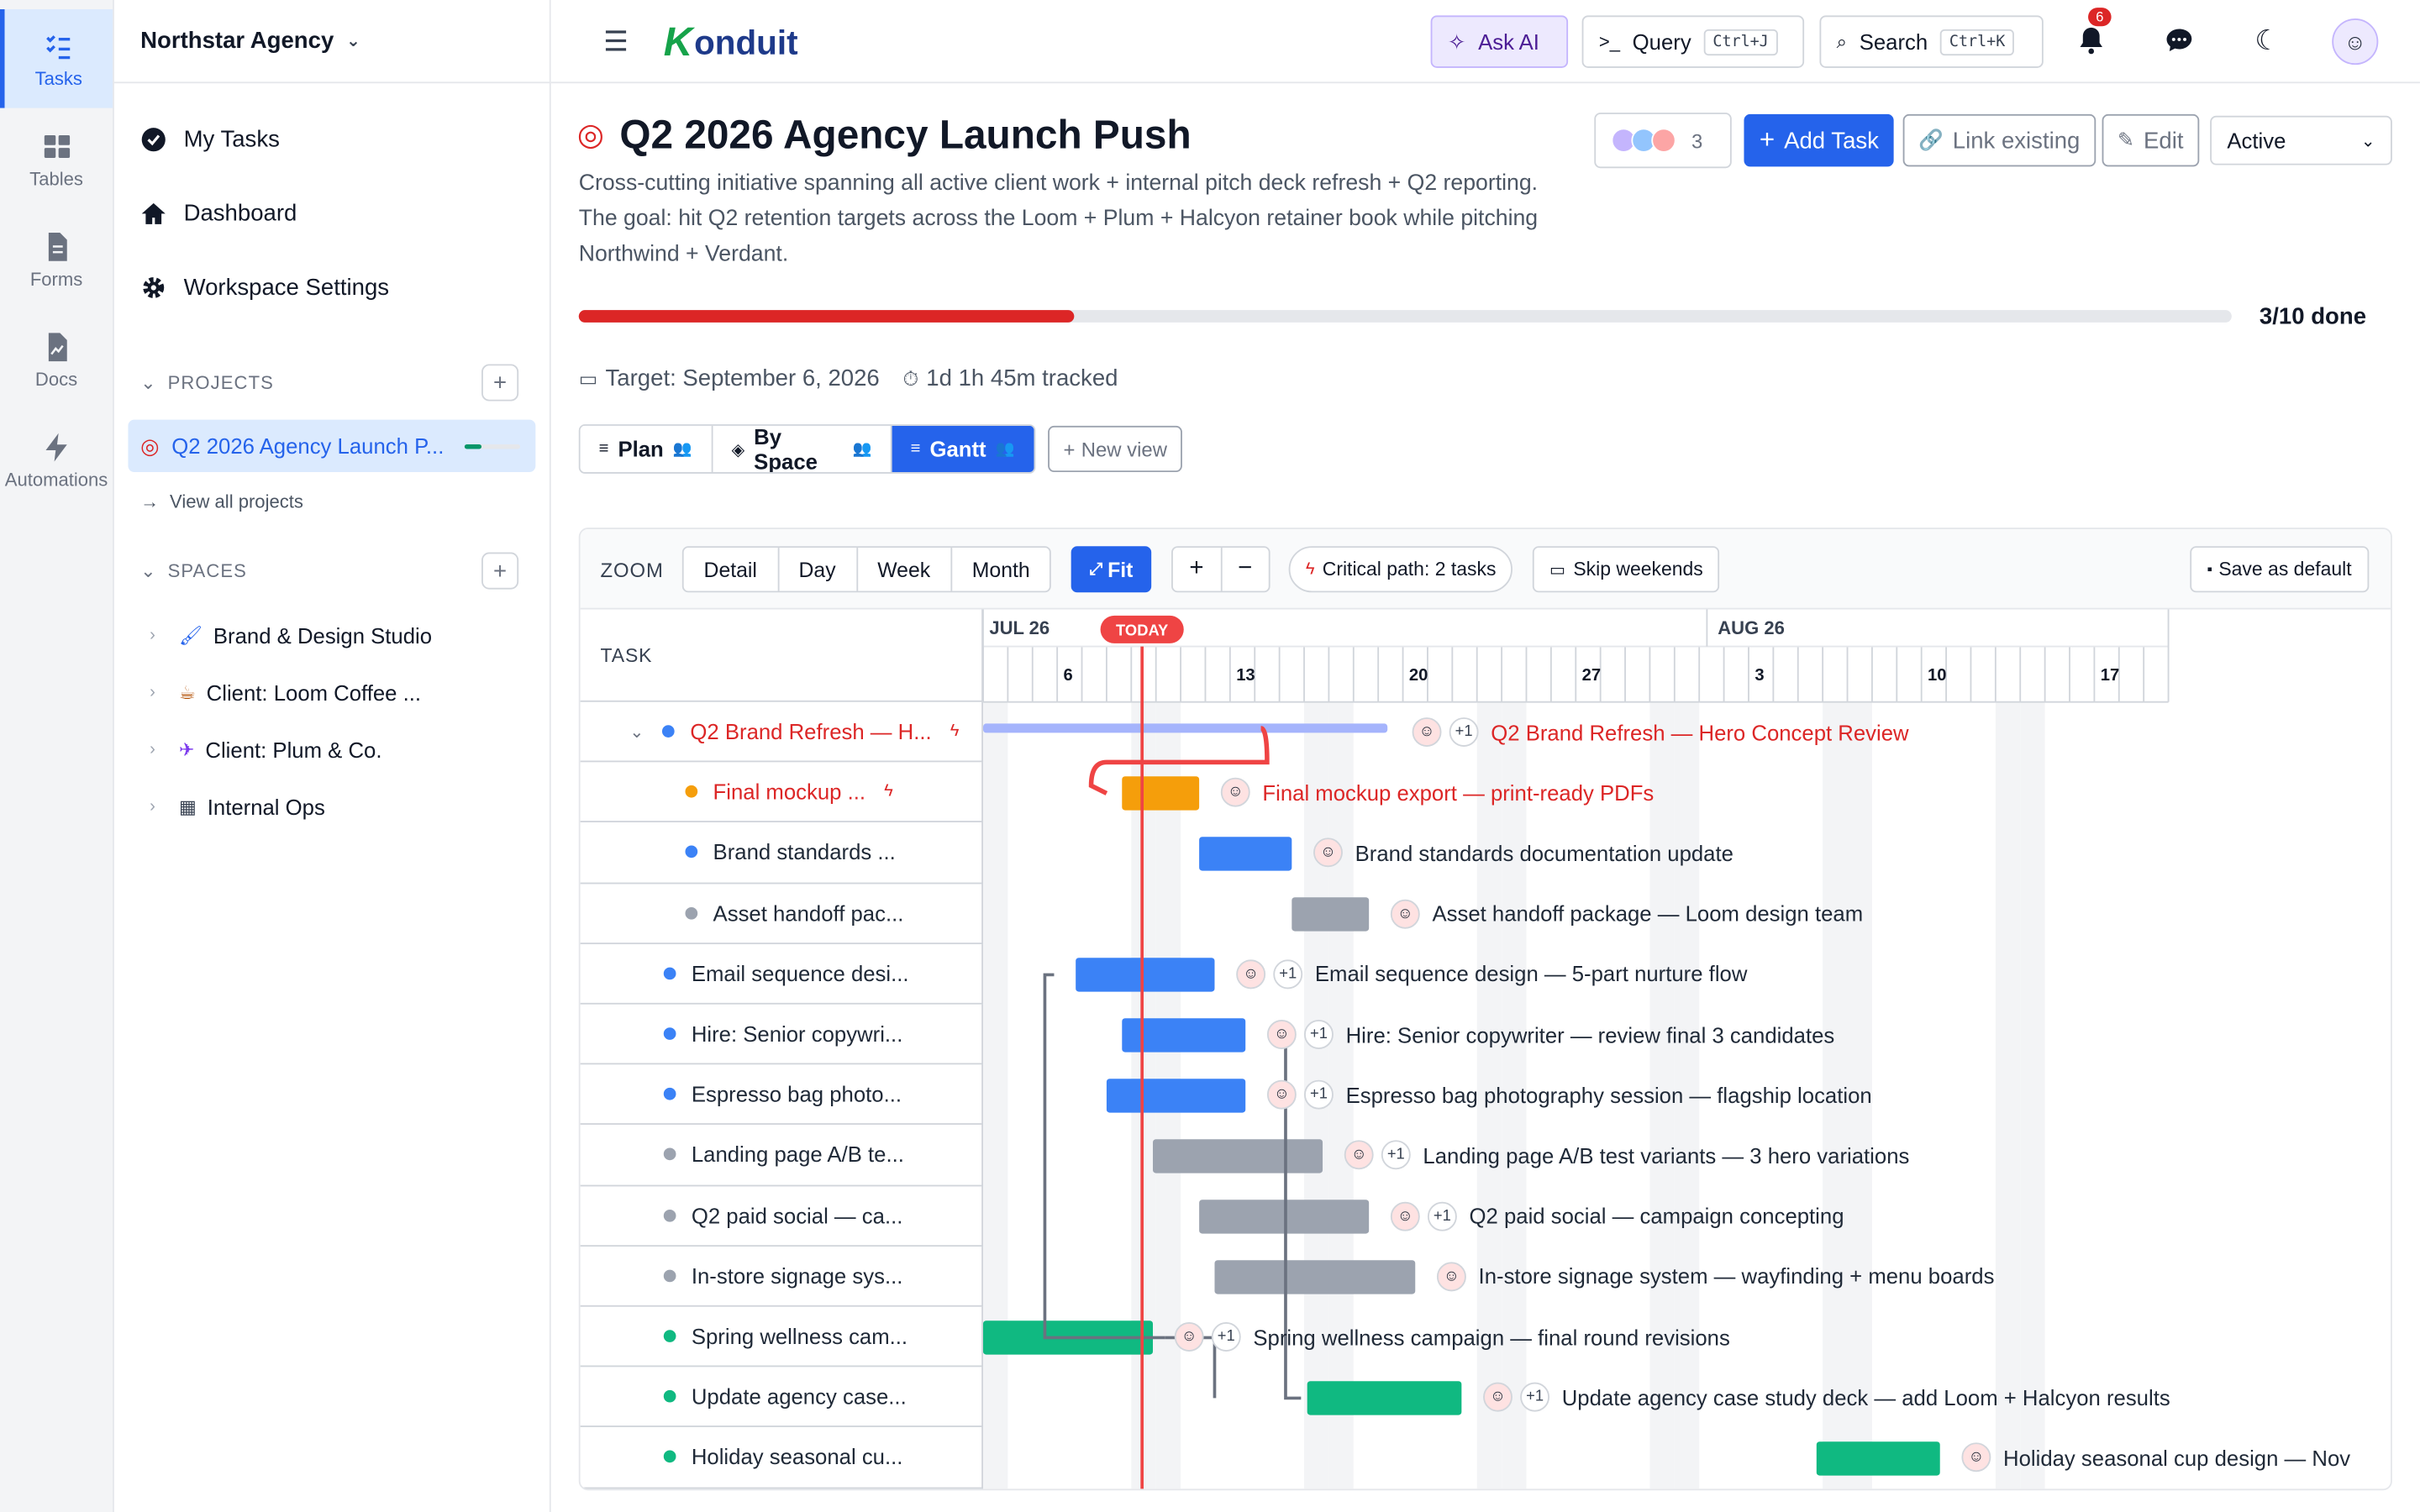 The height and width of the screenshot is (1512, 2420). Describe the element at coordinates (636, 732) in the screenshot. I see `chevron-down-icon: ⌄` at that location.